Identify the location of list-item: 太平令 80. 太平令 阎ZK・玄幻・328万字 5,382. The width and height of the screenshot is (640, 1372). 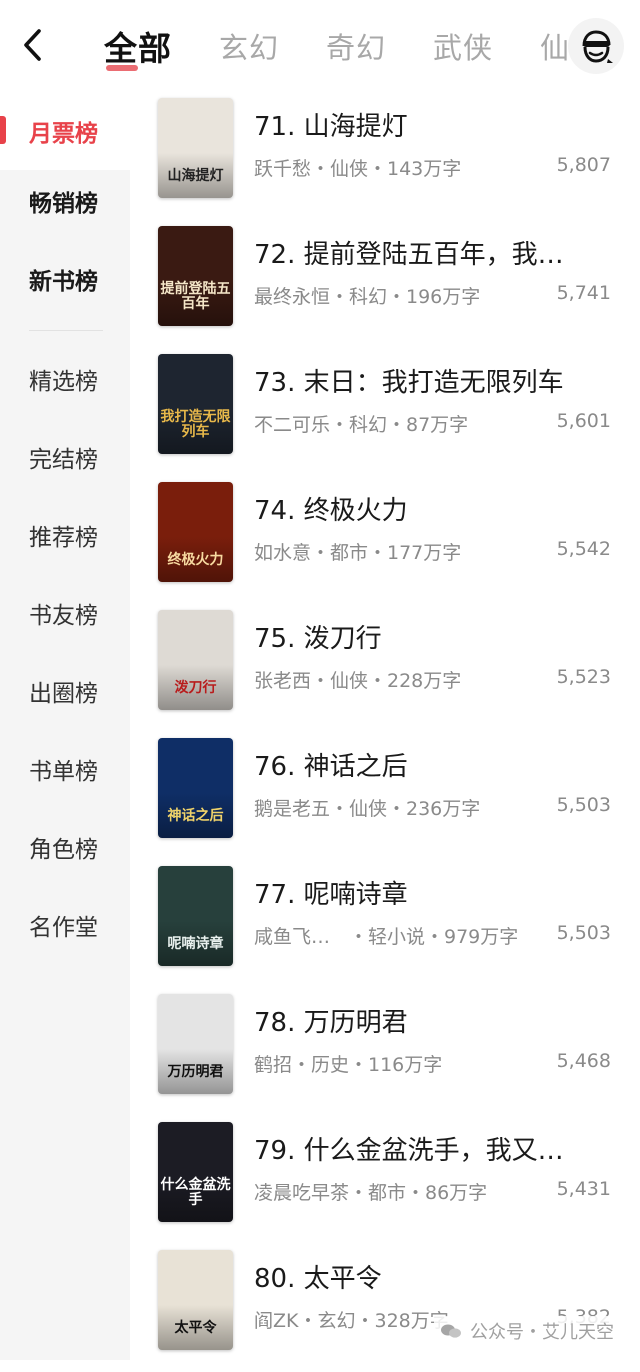
(385, 1308).